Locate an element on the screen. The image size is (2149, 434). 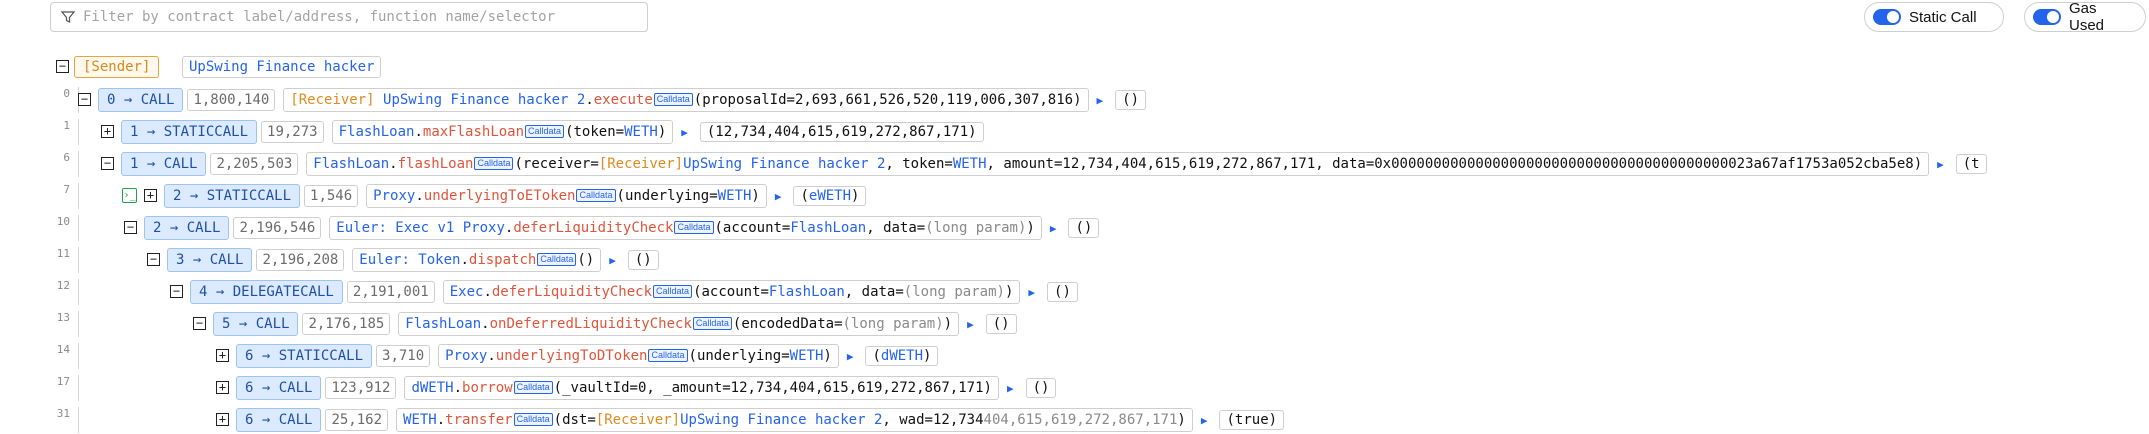
sender-name: UpSwing Finance hacker is located at coordinates (282, 67).